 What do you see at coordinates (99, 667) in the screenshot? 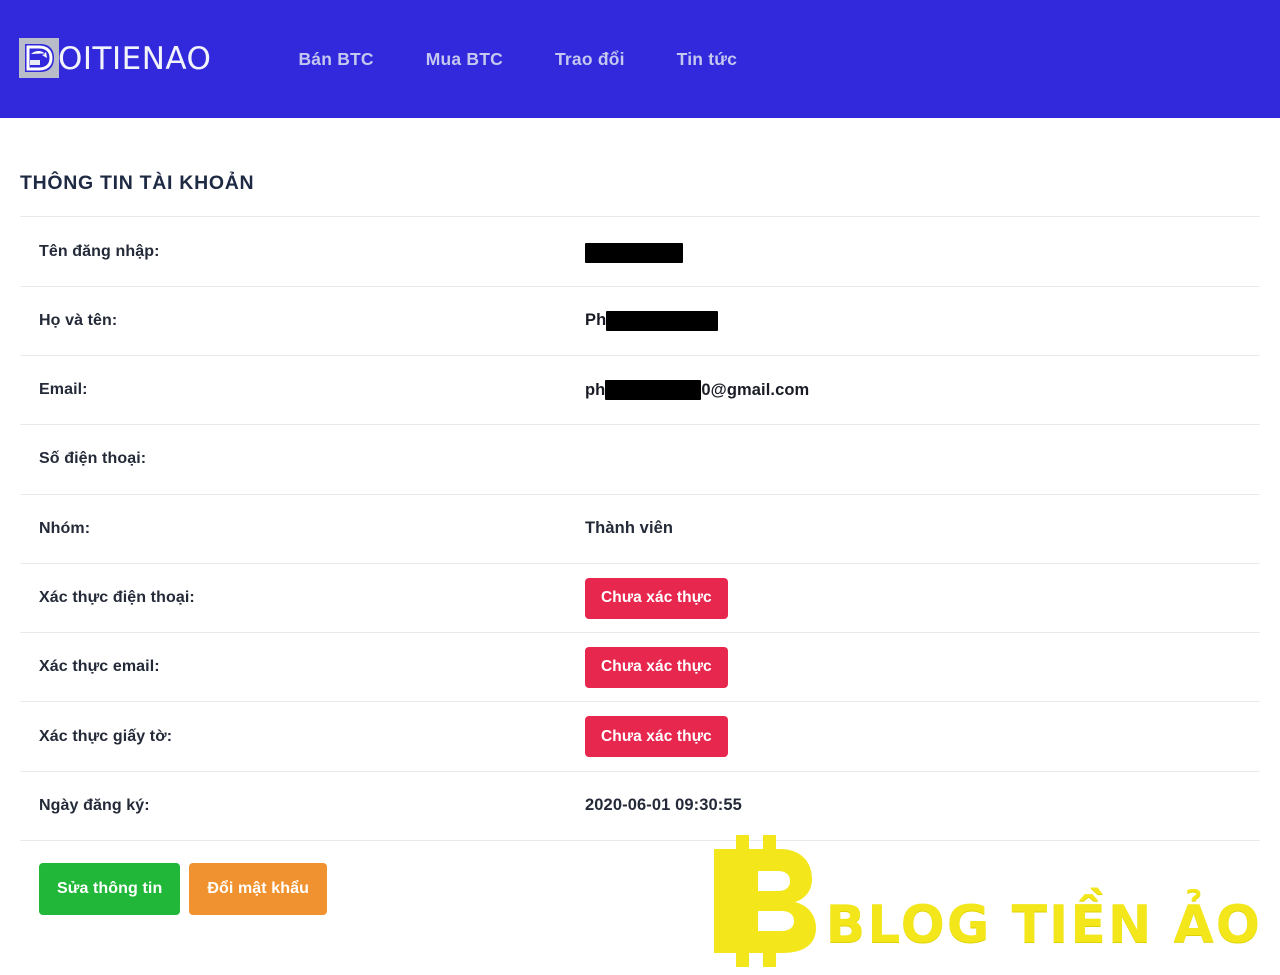
I see `label-email-verification: Xác thực email:` at bounding box center [99, 667].